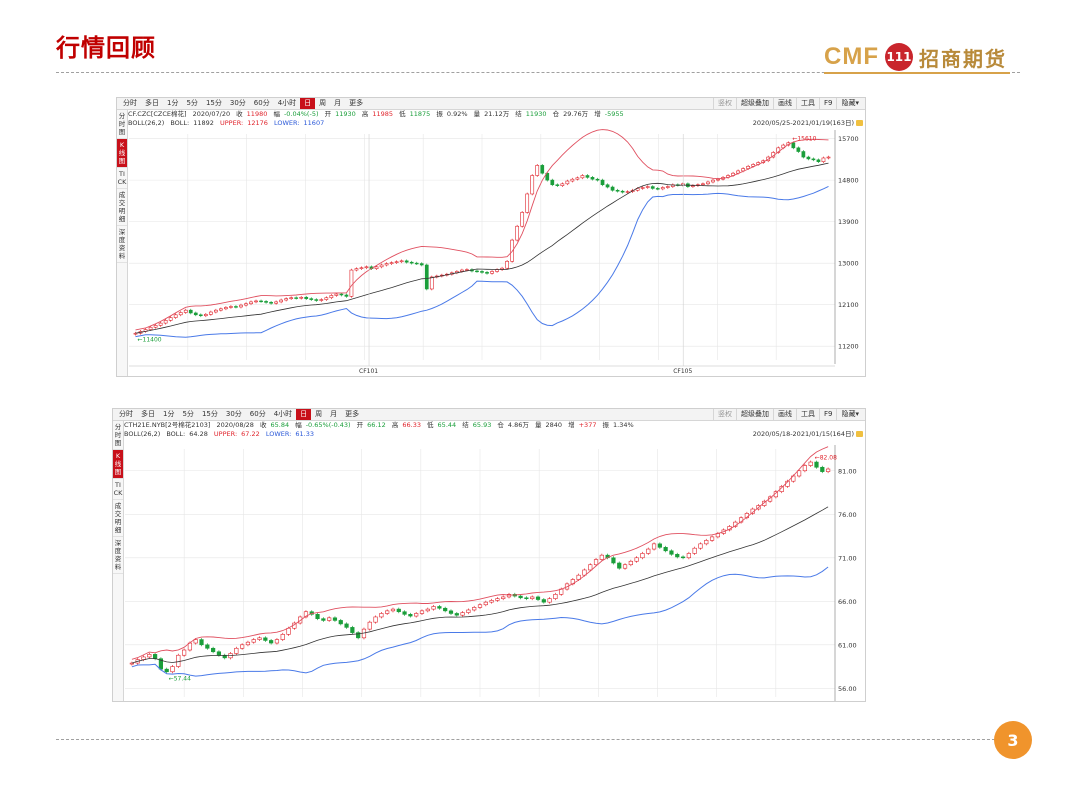  I want to click on logo-text: CMF, so click(851, 56).